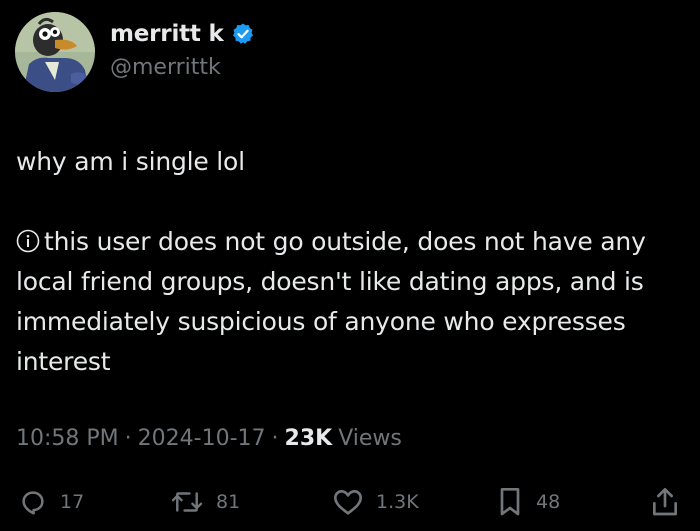  Describe the element at coordinates (548, 502) in the screenshot. I see `bookmark-count: 48` at that location.